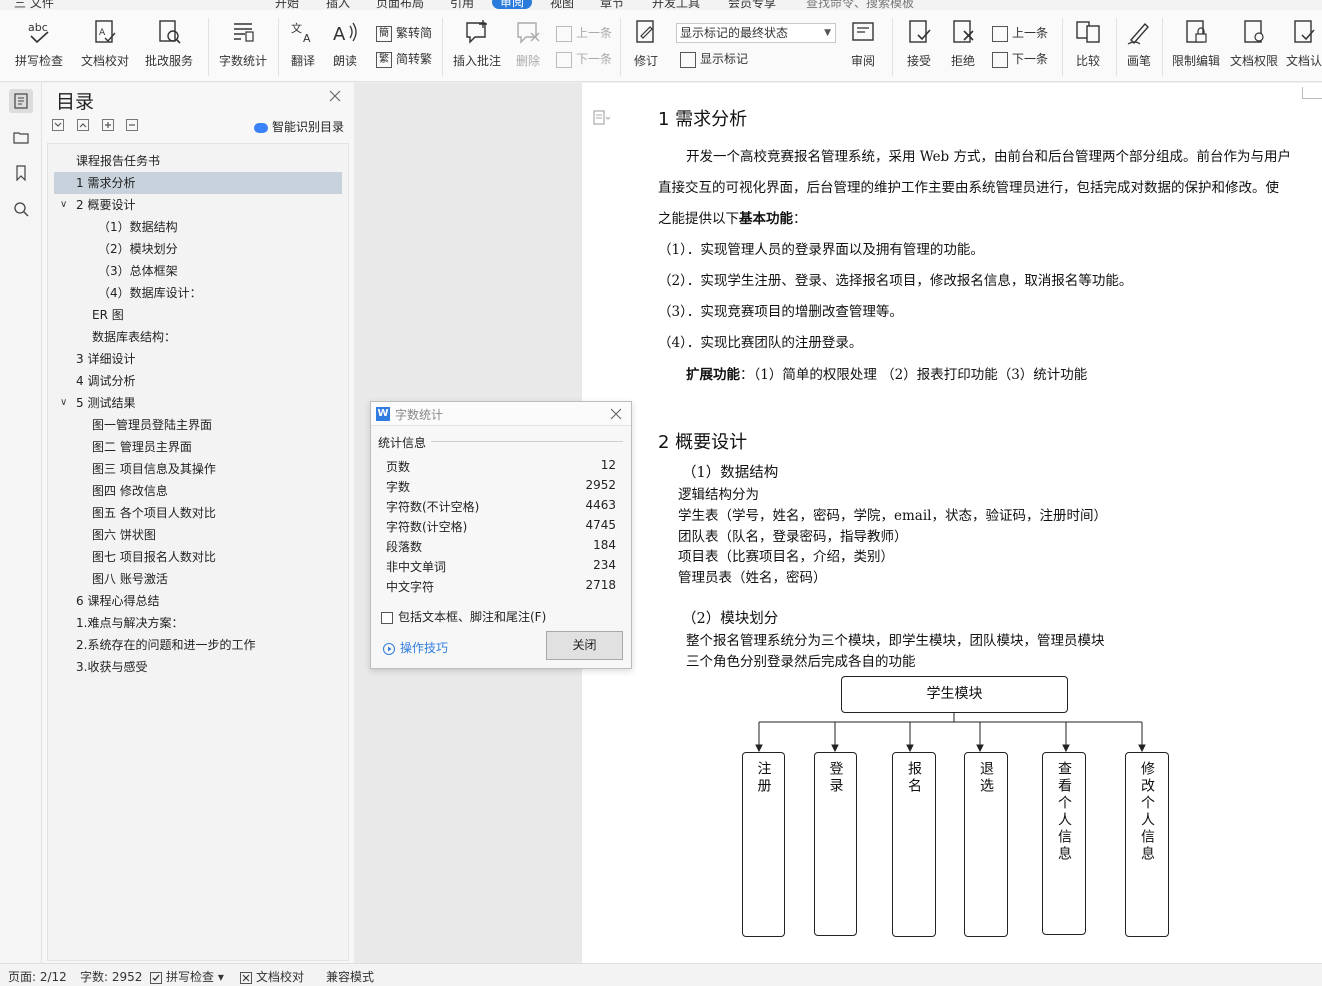 The height and width of the screenshot is (986, 1322). What do you see at coordinates (198, 227) in the screenshot?
I see `toc-item: （1）数据结构` at bounding box center [198, 227].